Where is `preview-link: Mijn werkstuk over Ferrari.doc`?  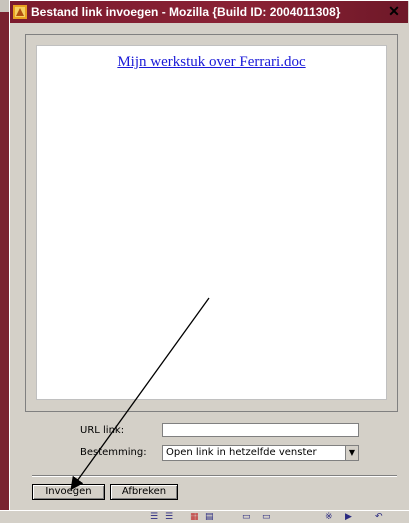 preview-link: Mijn werkstuk over Ferrari.doc is located at coordinates (211, 62).